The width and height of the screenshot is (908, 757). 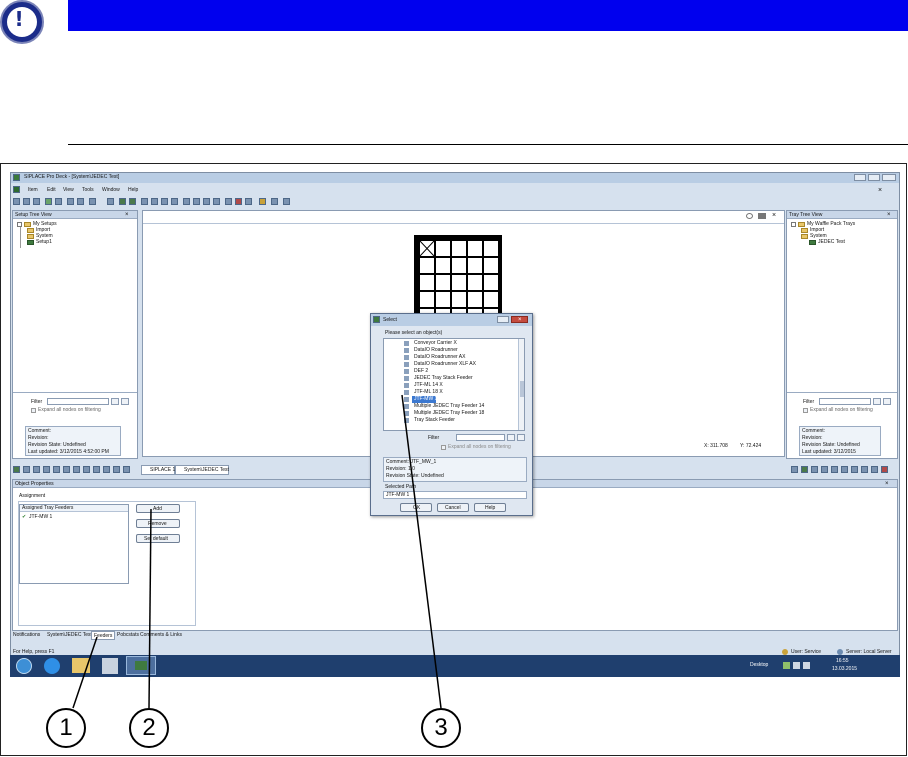 I want to click on callout-2: 2, so click(x=149, y=728).